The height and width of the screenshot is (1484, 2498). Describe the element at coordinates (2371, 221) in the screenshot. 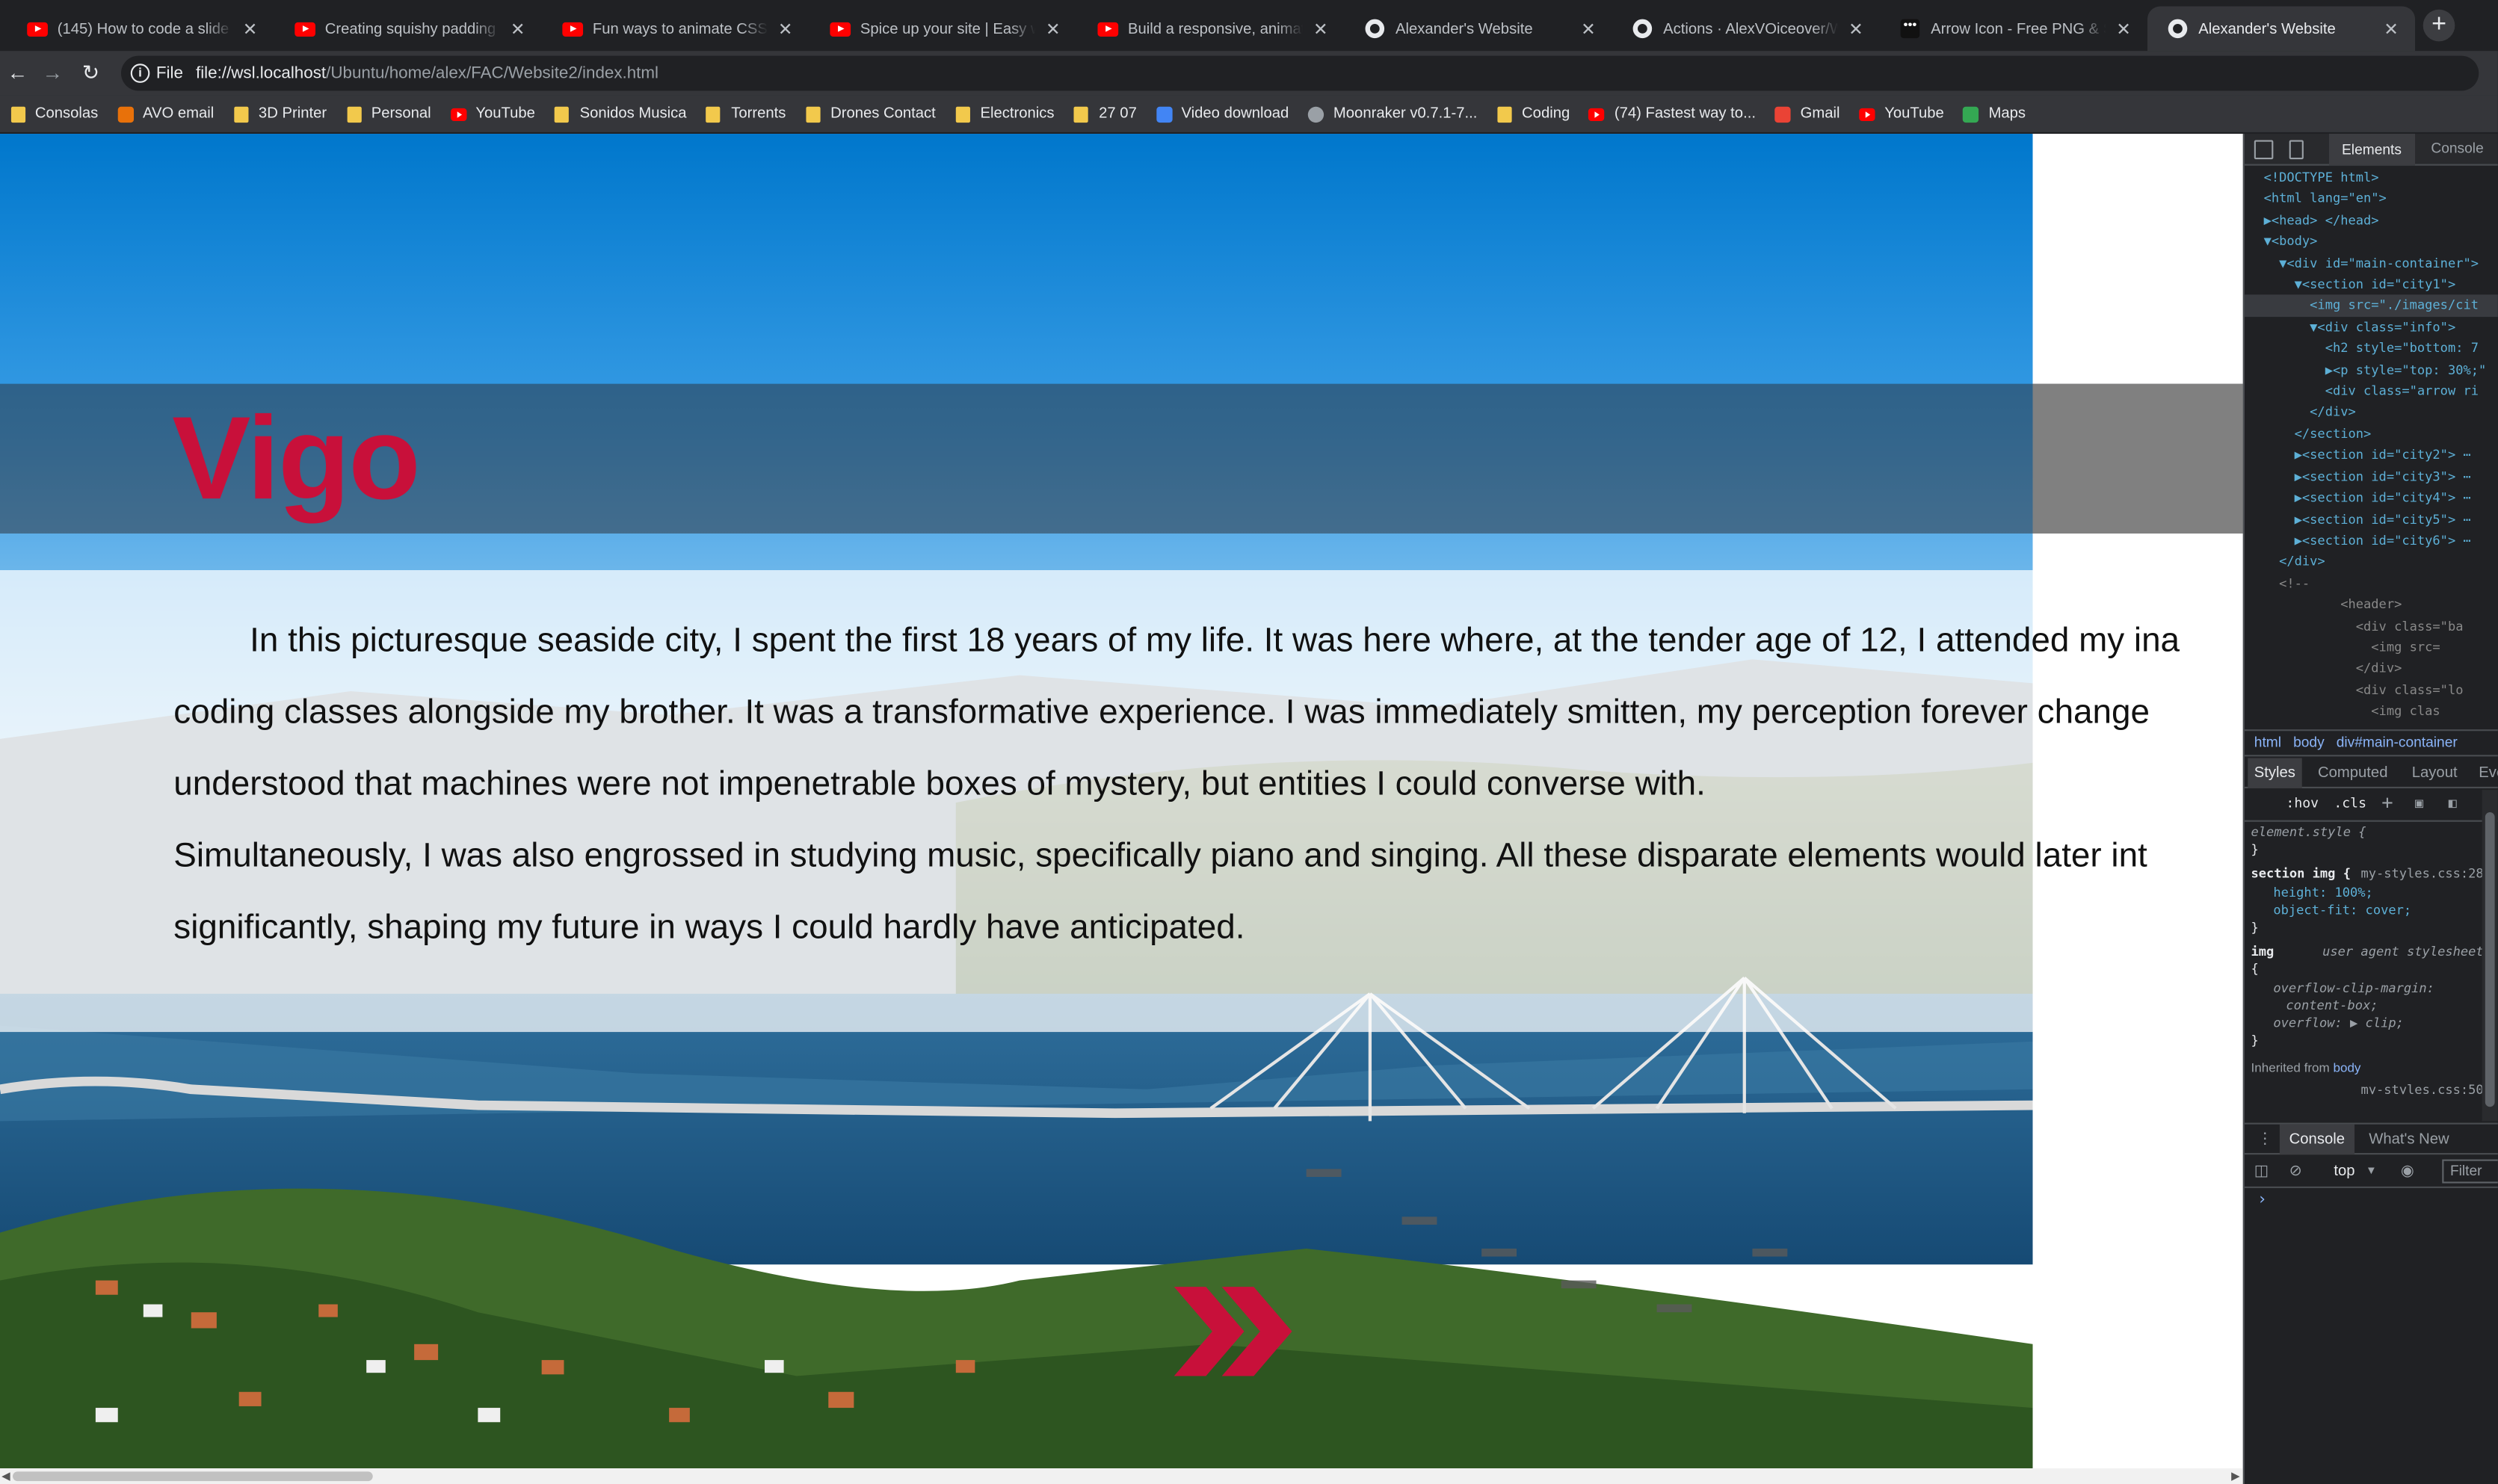

I see `dom-node: ▶<head> </head>` at that location.